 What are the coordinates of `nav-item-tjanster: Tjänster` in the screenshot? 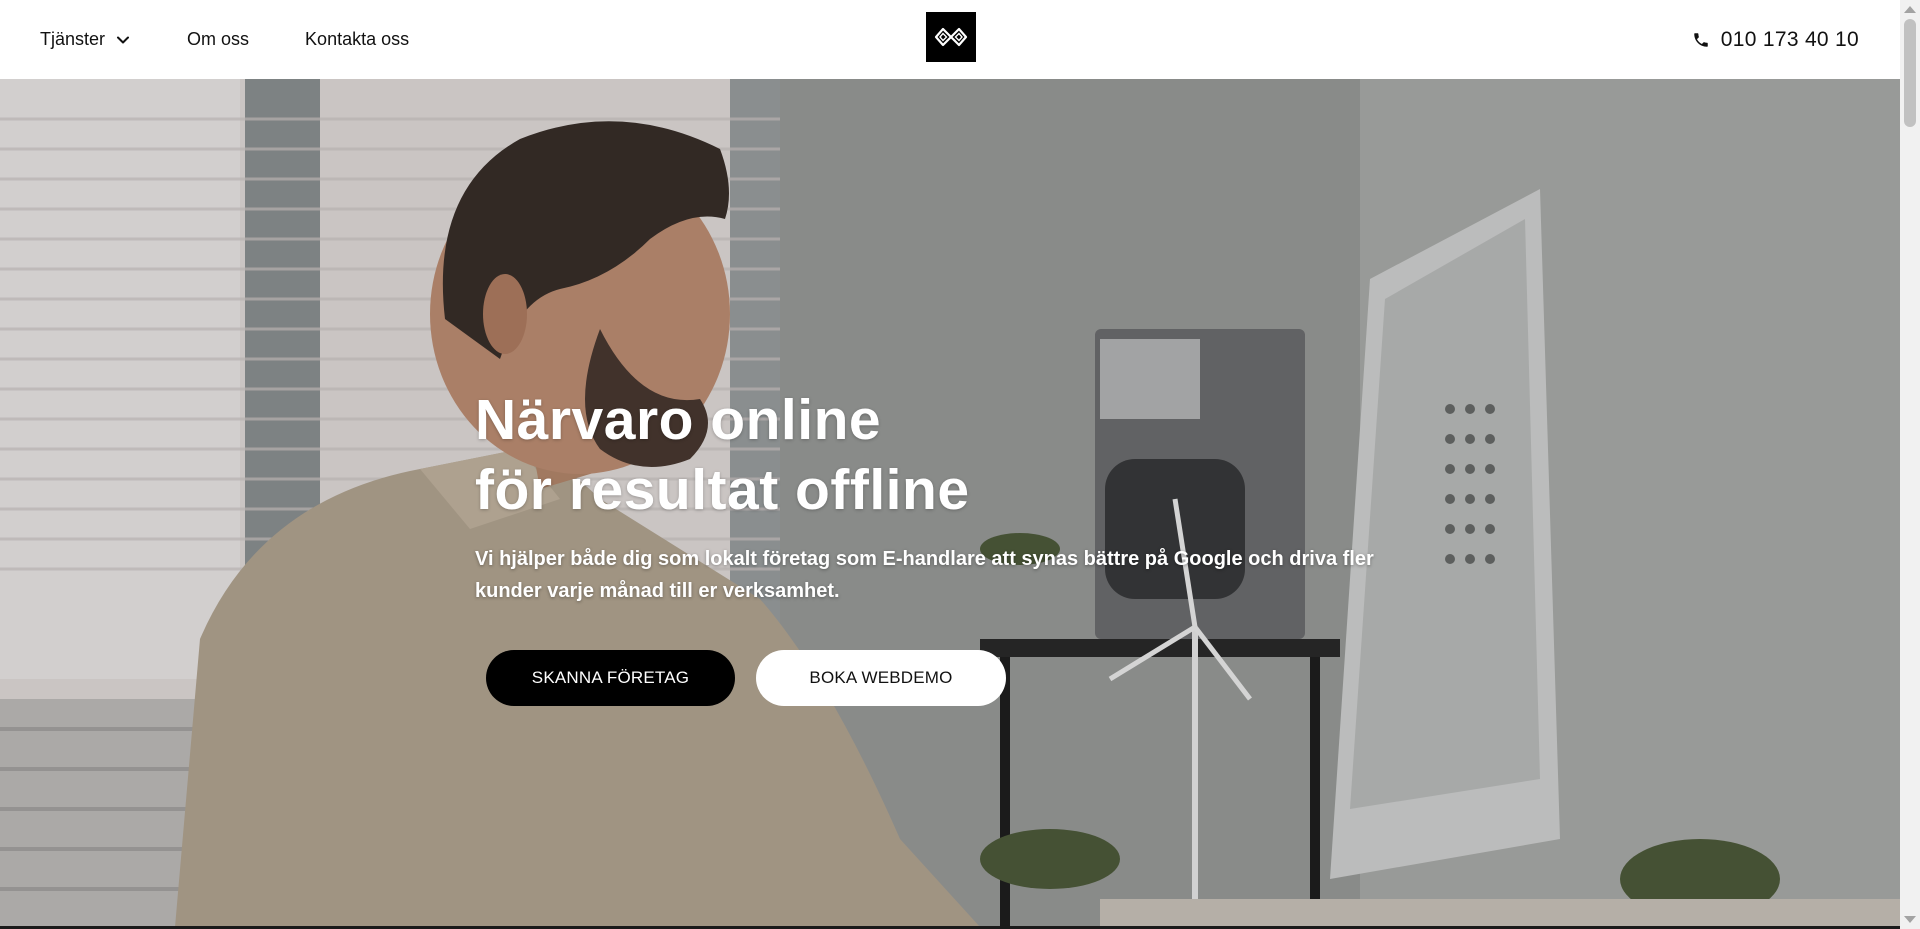 It's located at (85, 39).